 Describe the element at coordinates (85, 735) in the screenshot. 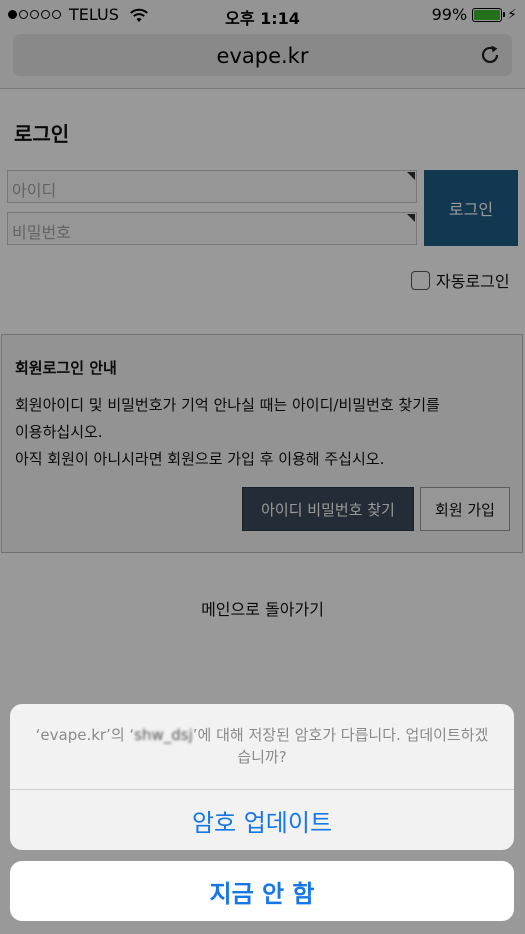

I see `sheet-message-prefix: ‘evape.kr’의 ‘` at that location.